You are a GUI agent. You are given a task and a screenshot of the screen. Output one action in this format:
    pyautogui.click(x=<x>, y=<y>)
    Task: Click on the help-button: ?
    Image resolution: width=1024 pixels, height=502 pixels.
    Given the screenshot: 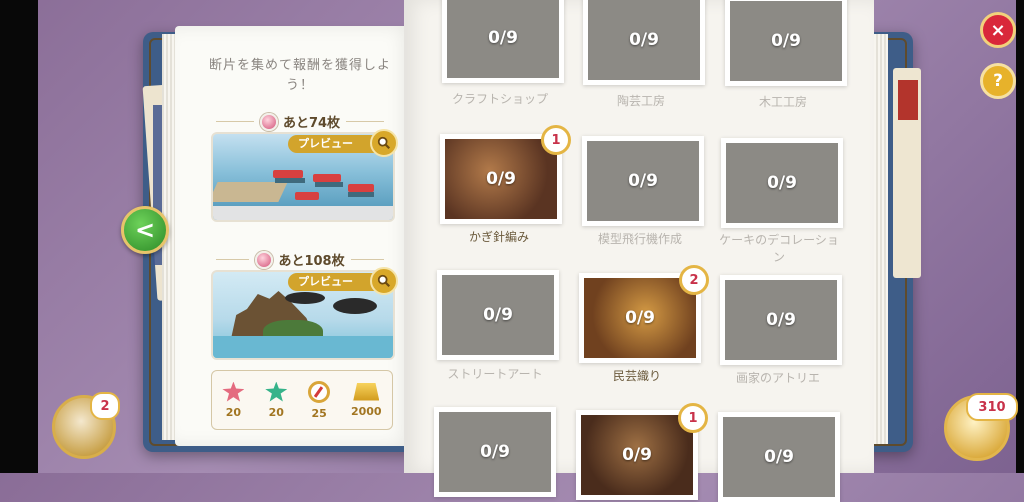 What is the action you would take?
    pyautogui.click(x=998, y=81)
    